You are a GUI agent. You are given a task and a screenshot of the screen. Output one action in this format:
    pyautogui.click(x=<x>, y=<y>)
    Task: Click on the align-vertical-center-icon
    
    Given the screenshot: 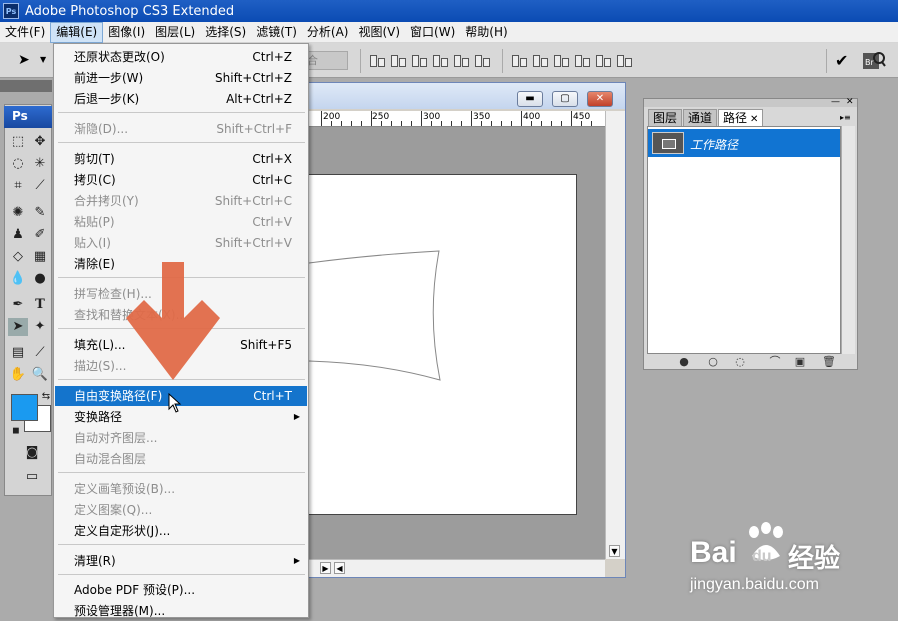 What is the action you would take?
    pyautogui.click(x=398, y=60)
    